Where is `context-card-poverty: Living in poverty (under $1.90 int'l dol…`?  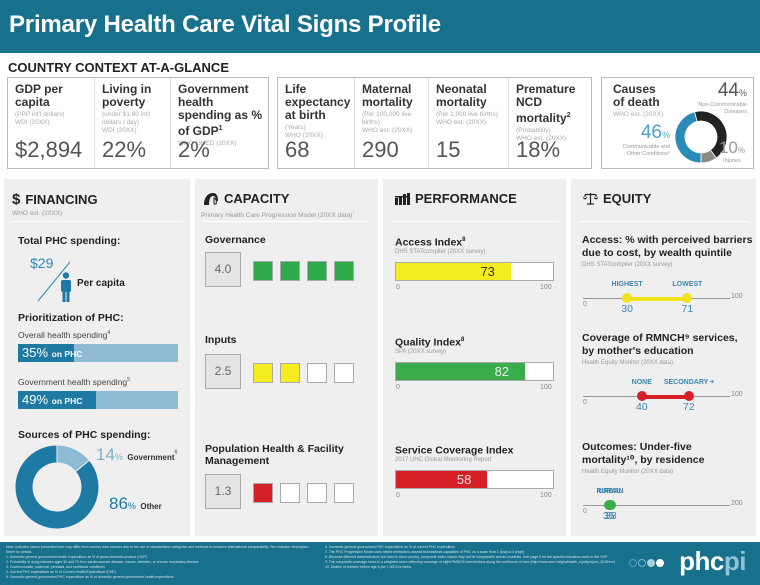
context-card-poverty: Living in poverty (under $1.90 int'l dol… is located at coordinates (132, 123).